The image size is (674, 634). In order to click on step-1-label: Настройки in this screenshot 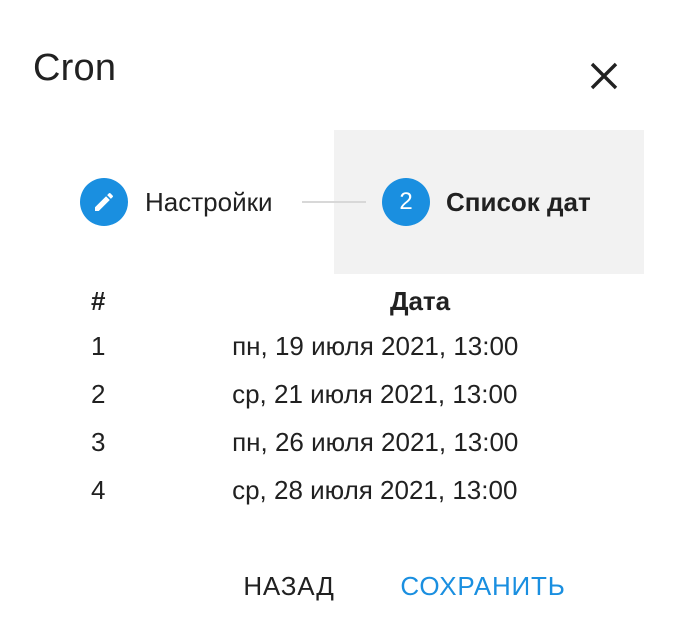, I will do `click(209, 202)`.